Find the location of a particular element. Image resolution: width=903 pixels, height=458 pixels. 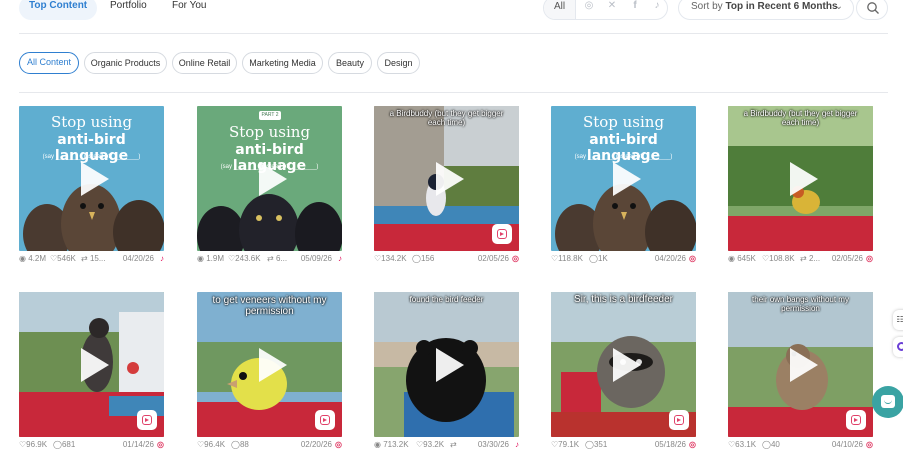

likes-stat: ♡79.1K is located at coordinates (565, 444).